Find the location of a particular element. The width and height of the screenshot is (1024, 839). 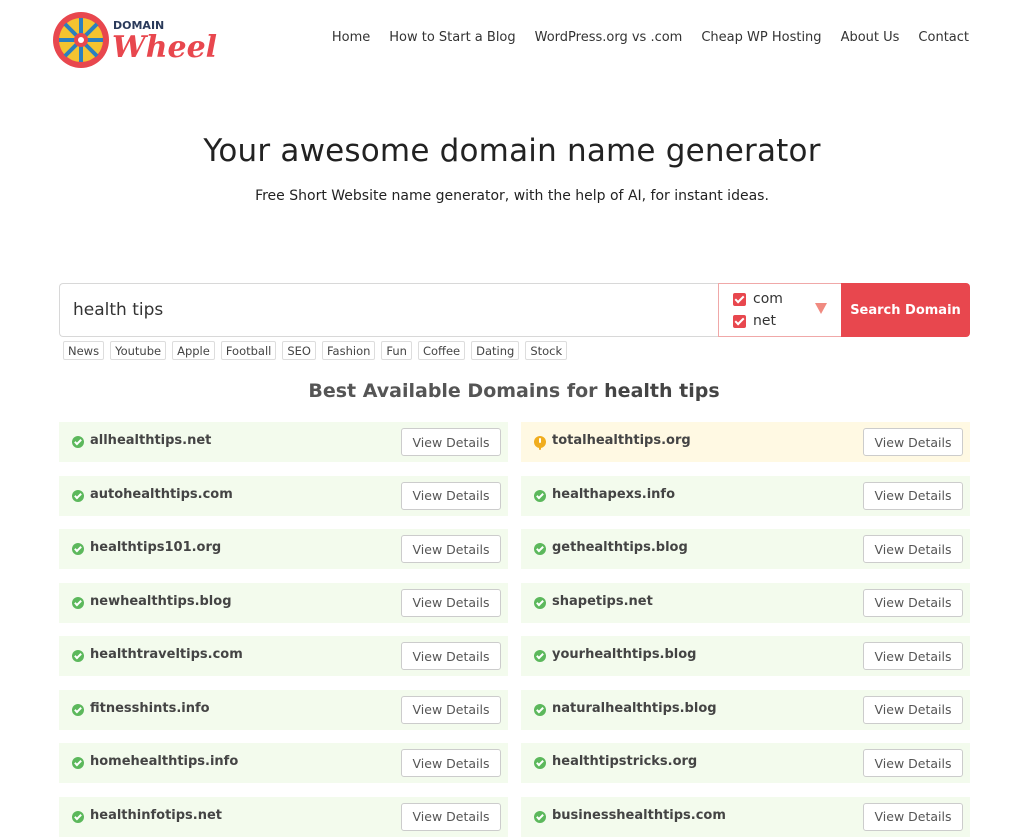

domain-result-row: yourhealthtips.blog View Details is located at coordinates (745, 656).